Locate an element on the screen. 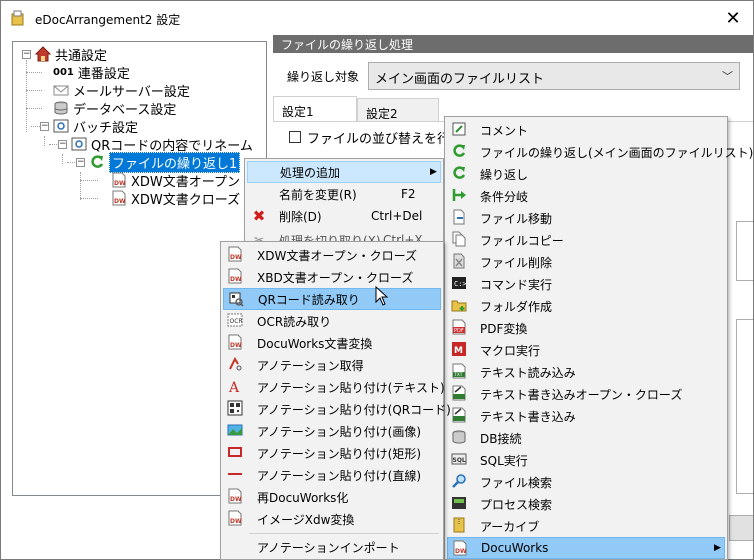  menu-item-label: アノテーション貼り付け(直線) is located at coordinates (339, 475).